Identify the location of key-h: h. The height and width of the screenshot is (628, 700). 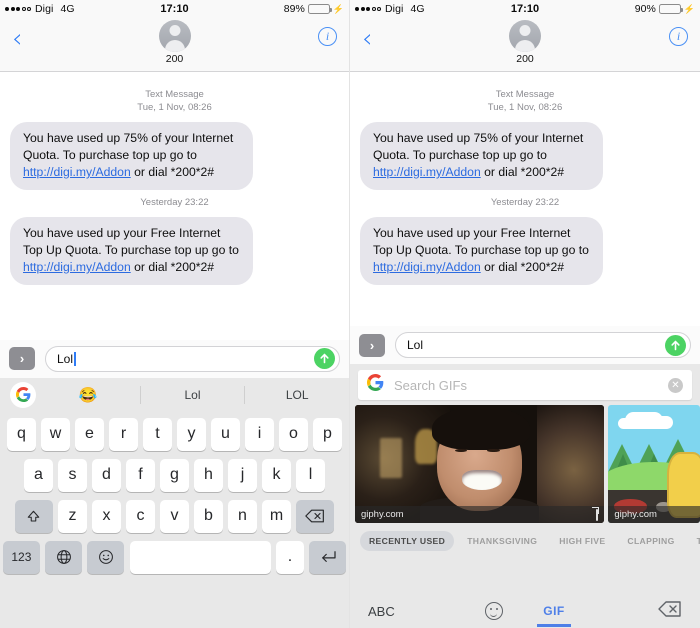
(208, 475).